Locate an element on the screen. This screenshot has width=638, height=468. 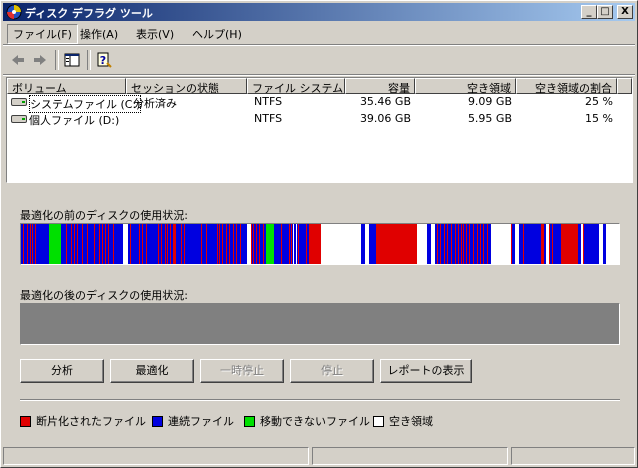
volume-free: 5.95 GB is located at coordinates (489, 118).